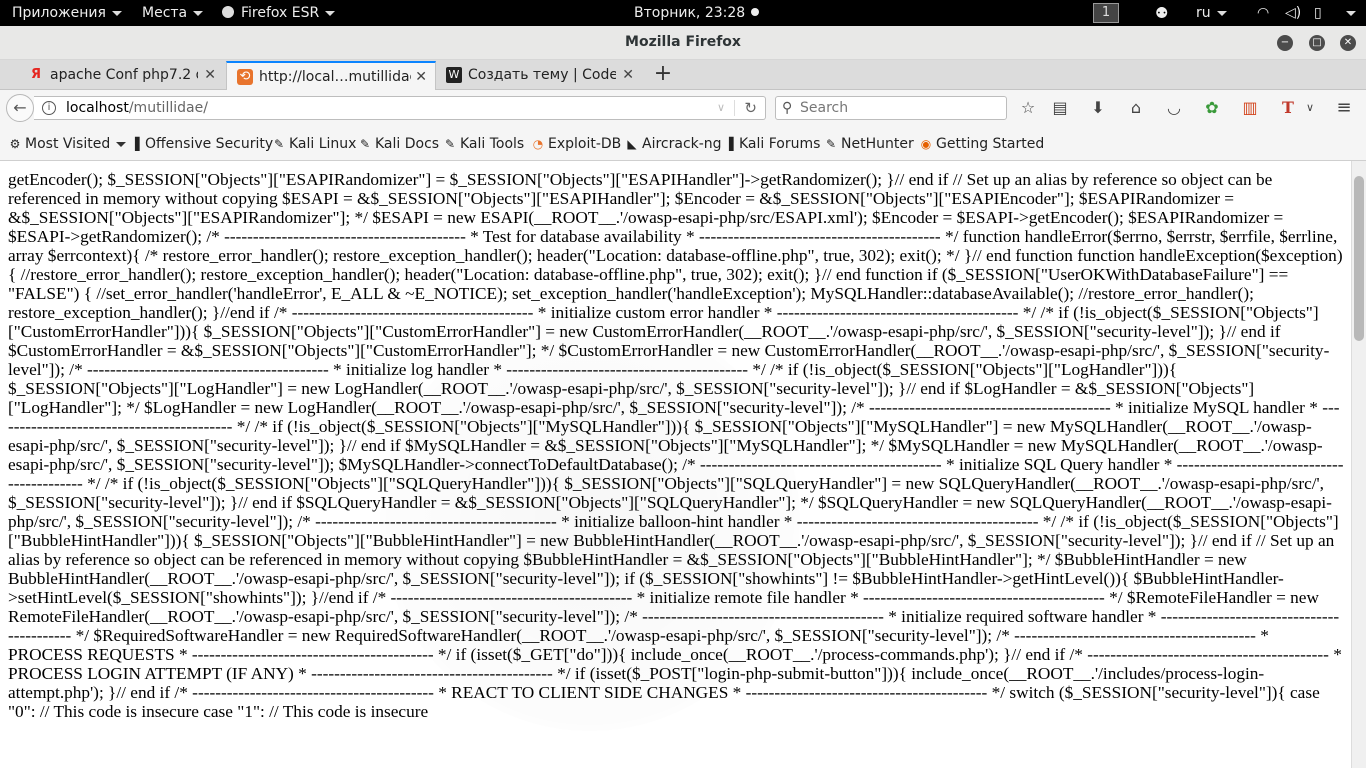 This screenshot has height=768, width=1366. I want to click on vertical-scrollbar, so click(1358, 464).